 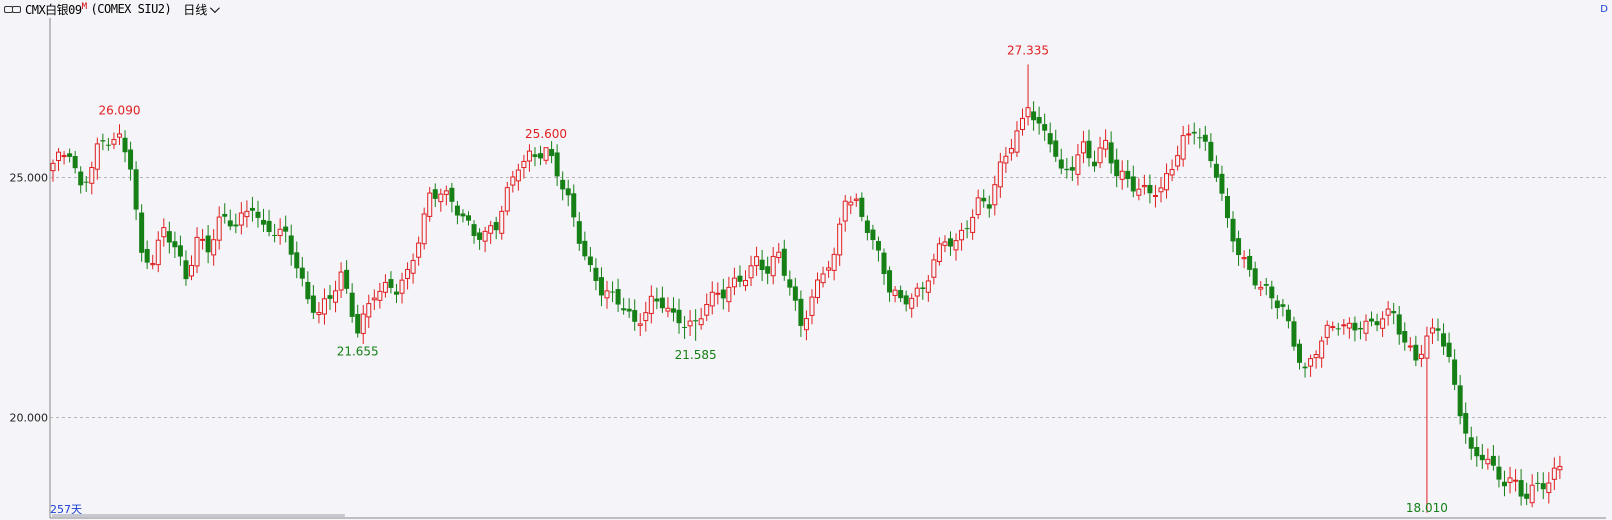 I want to click on y-tick-label: 20.000, so click(x=29, y=418).